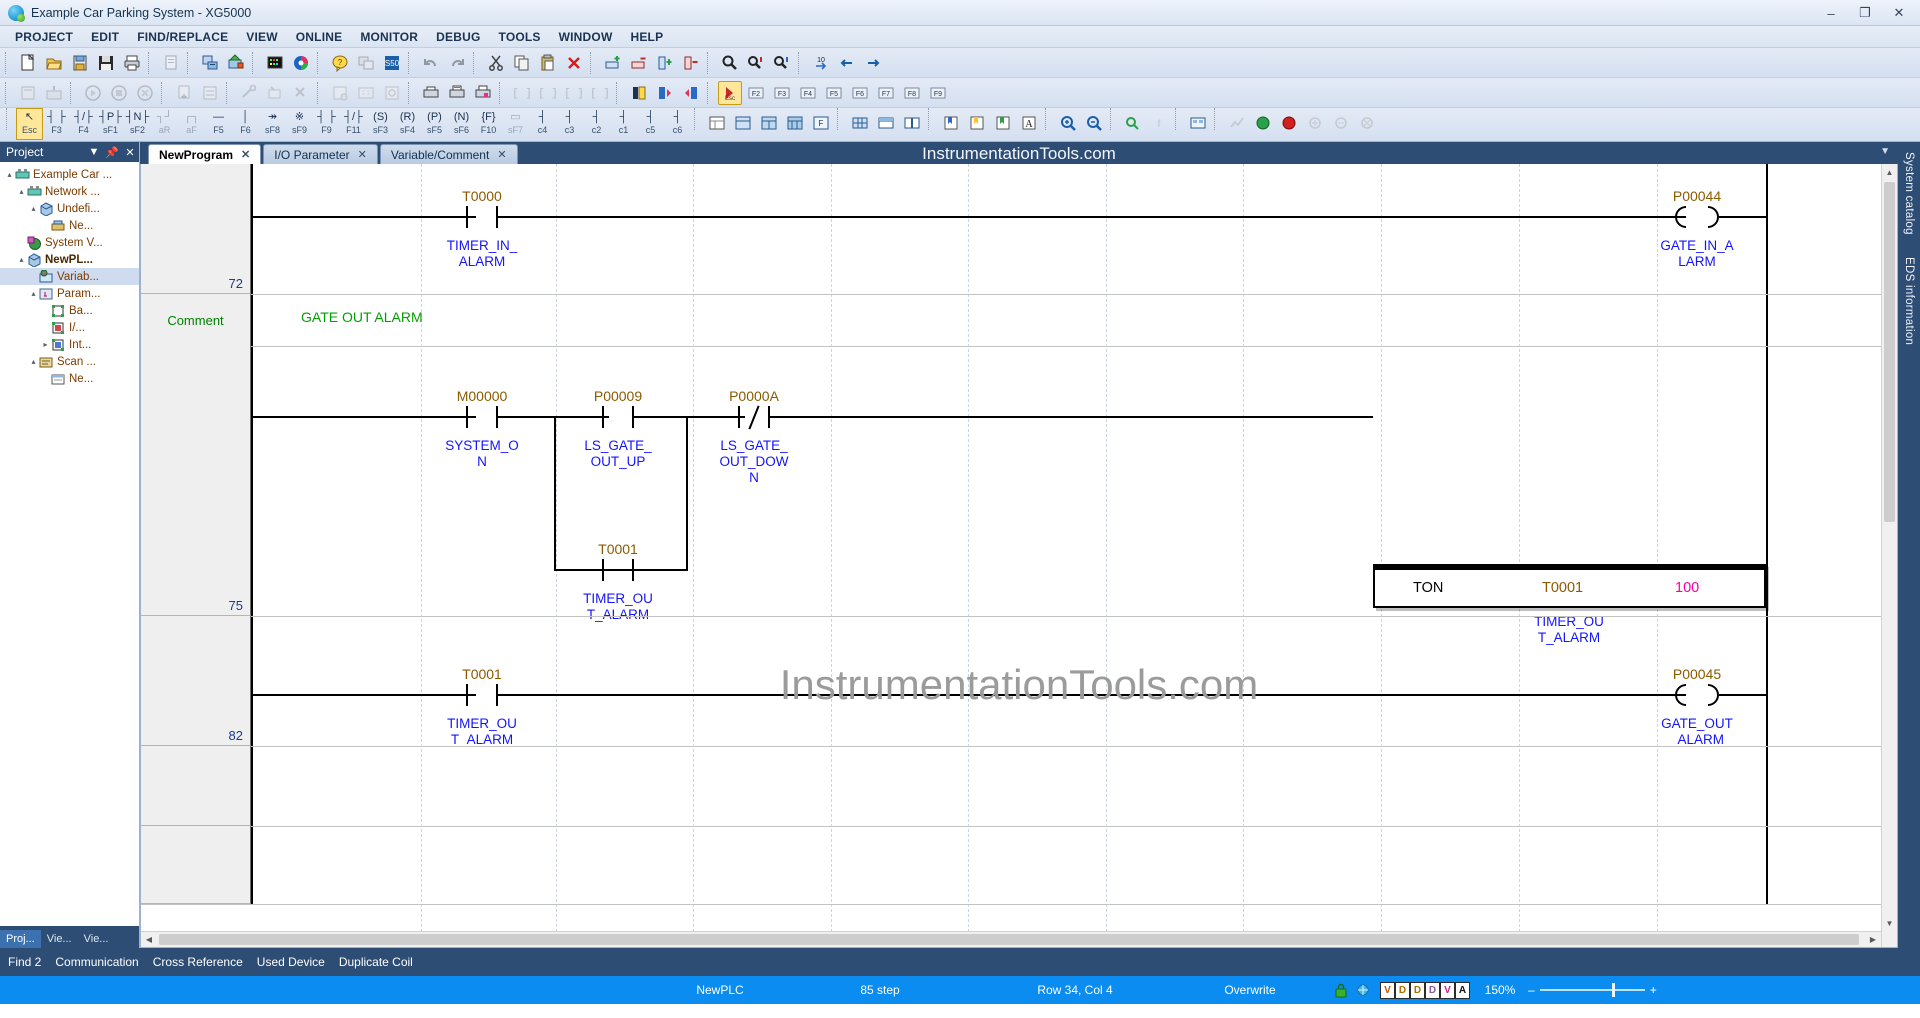  I want to click on back-arrow-icon, so click(847, 63).